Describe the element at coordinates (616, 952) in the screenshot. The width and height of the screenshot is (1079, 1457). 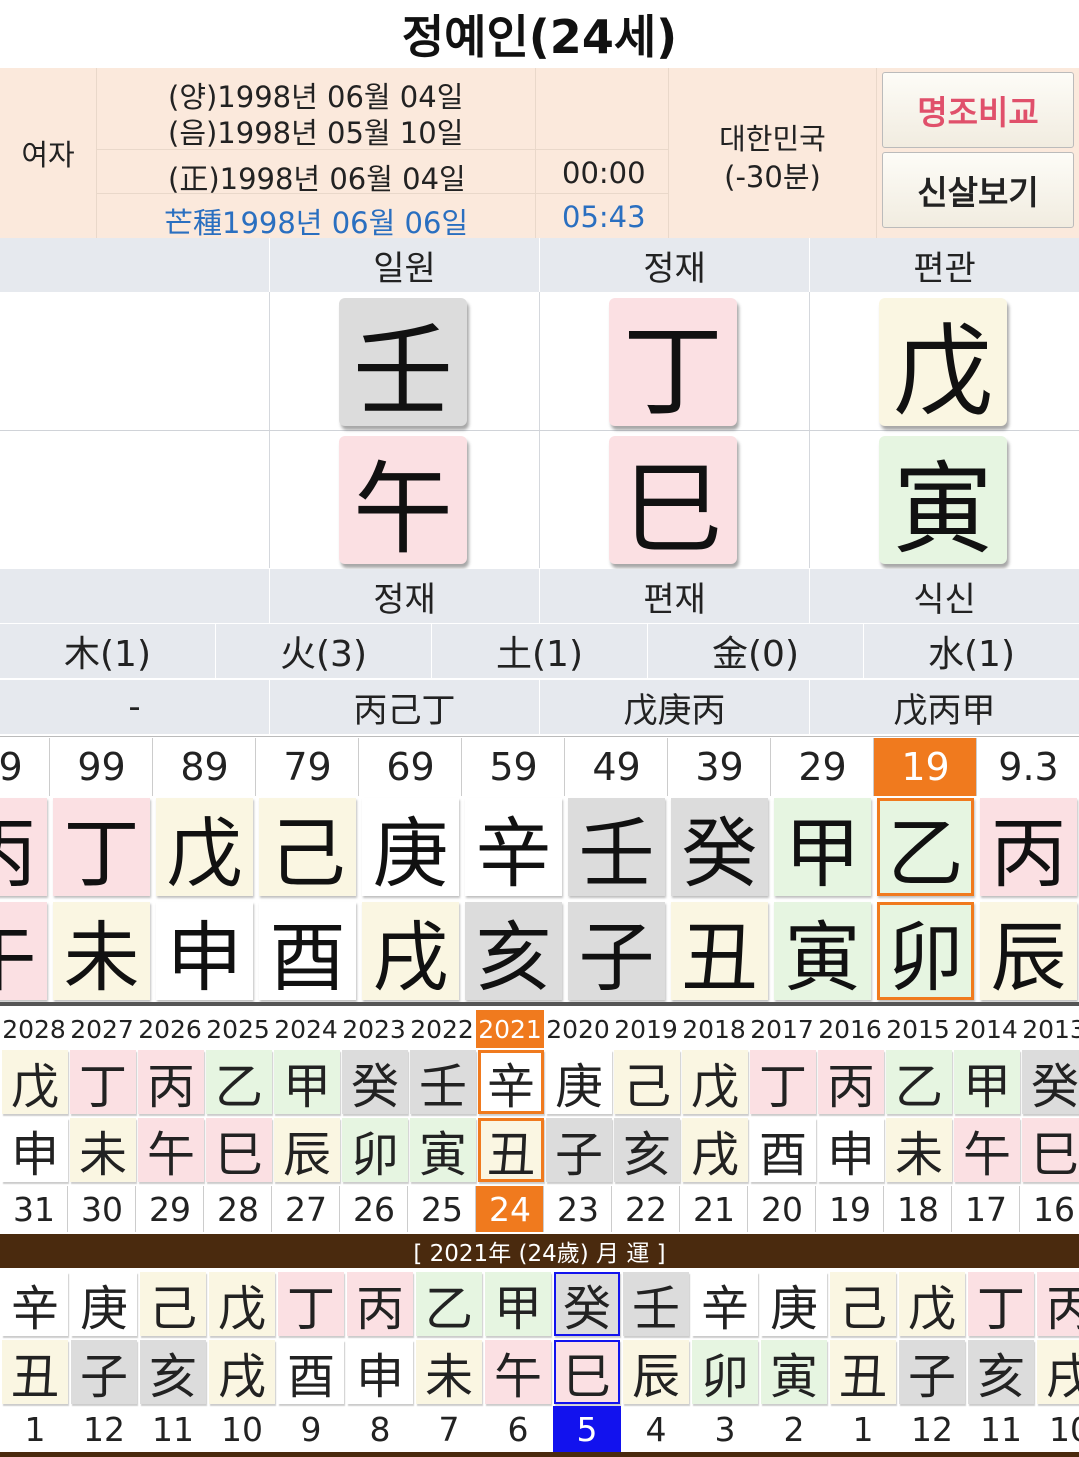
I see `daewoon-branch-tile: 子` at that location.